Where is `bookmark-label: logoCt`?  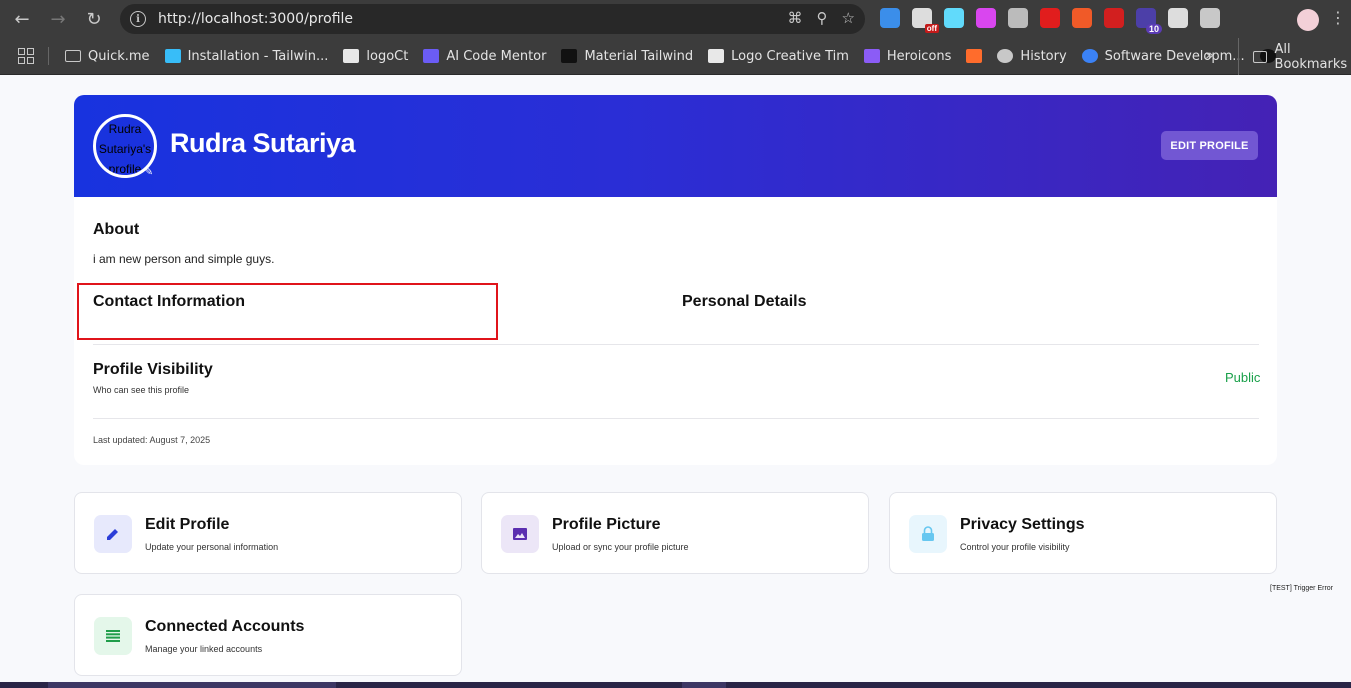 bookmark-label: logoCt is located at coordinates (387, 56).